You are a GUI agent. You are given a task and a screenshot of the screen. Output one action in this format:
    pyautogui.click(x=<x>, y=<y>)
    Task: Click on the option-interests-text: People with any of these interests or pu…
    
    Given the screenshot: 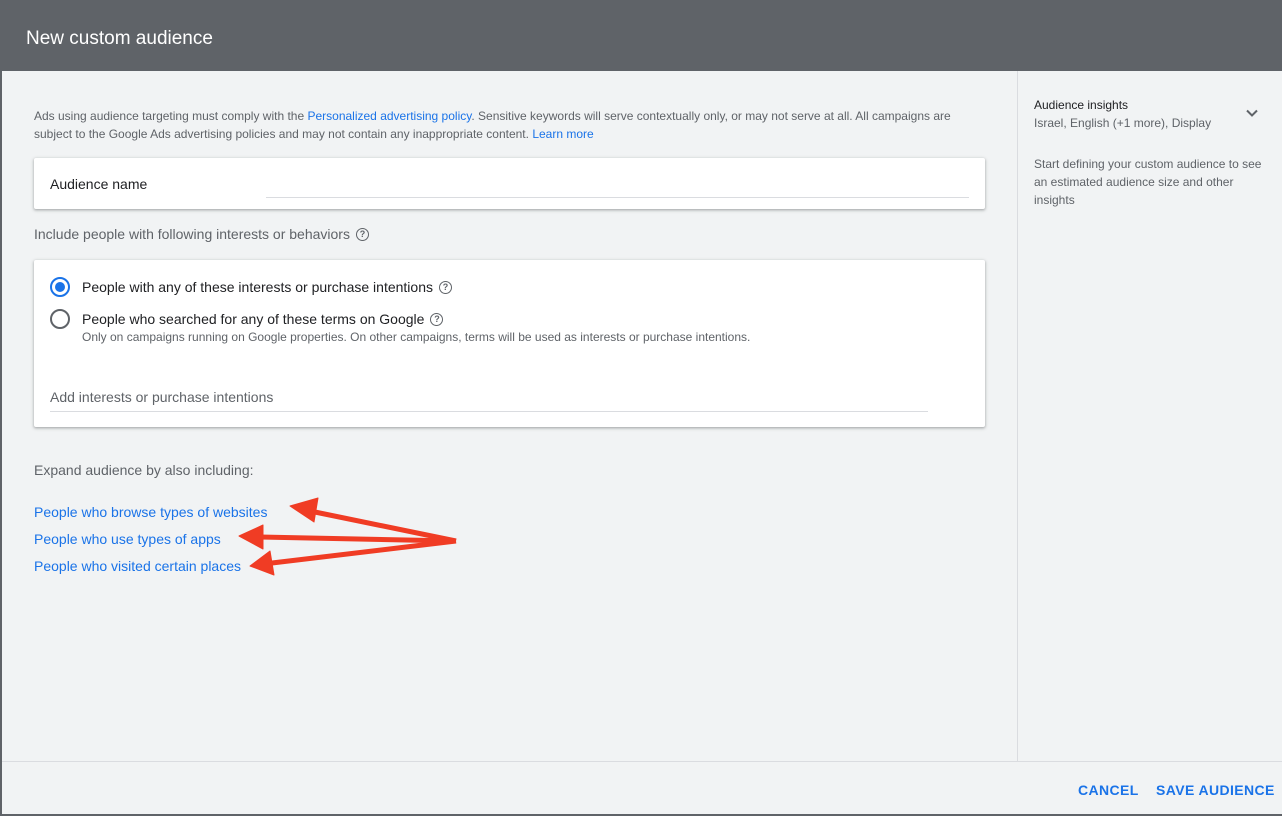 What is the action you would take?
    pyautogui.click(x=257, y=287)
    